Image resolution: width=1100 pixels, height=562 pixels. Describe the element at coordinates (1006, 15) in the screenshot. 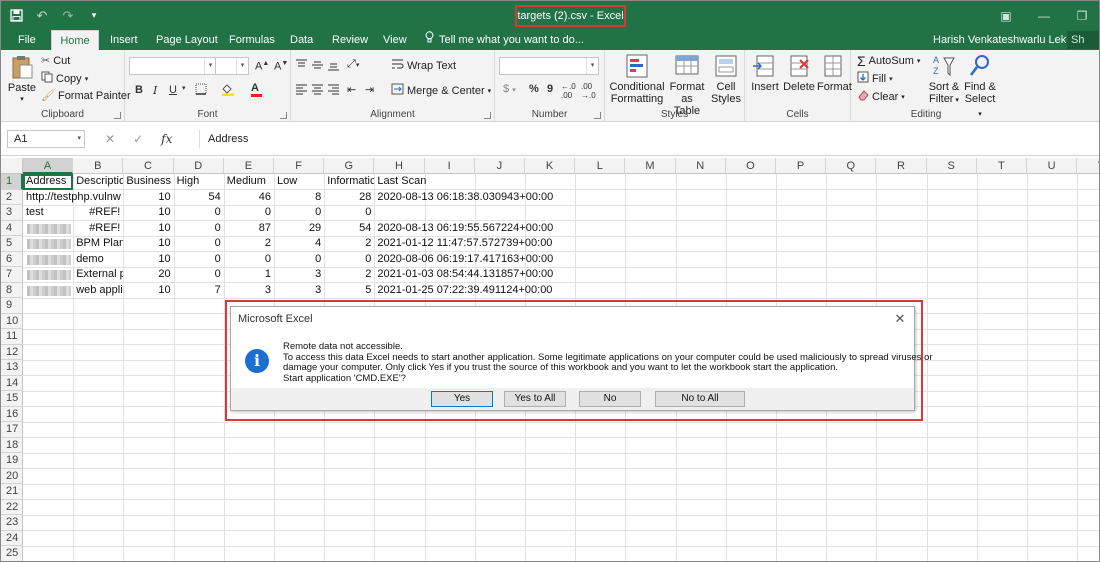

I see `ribbon-display-icon: ▣` at that location.